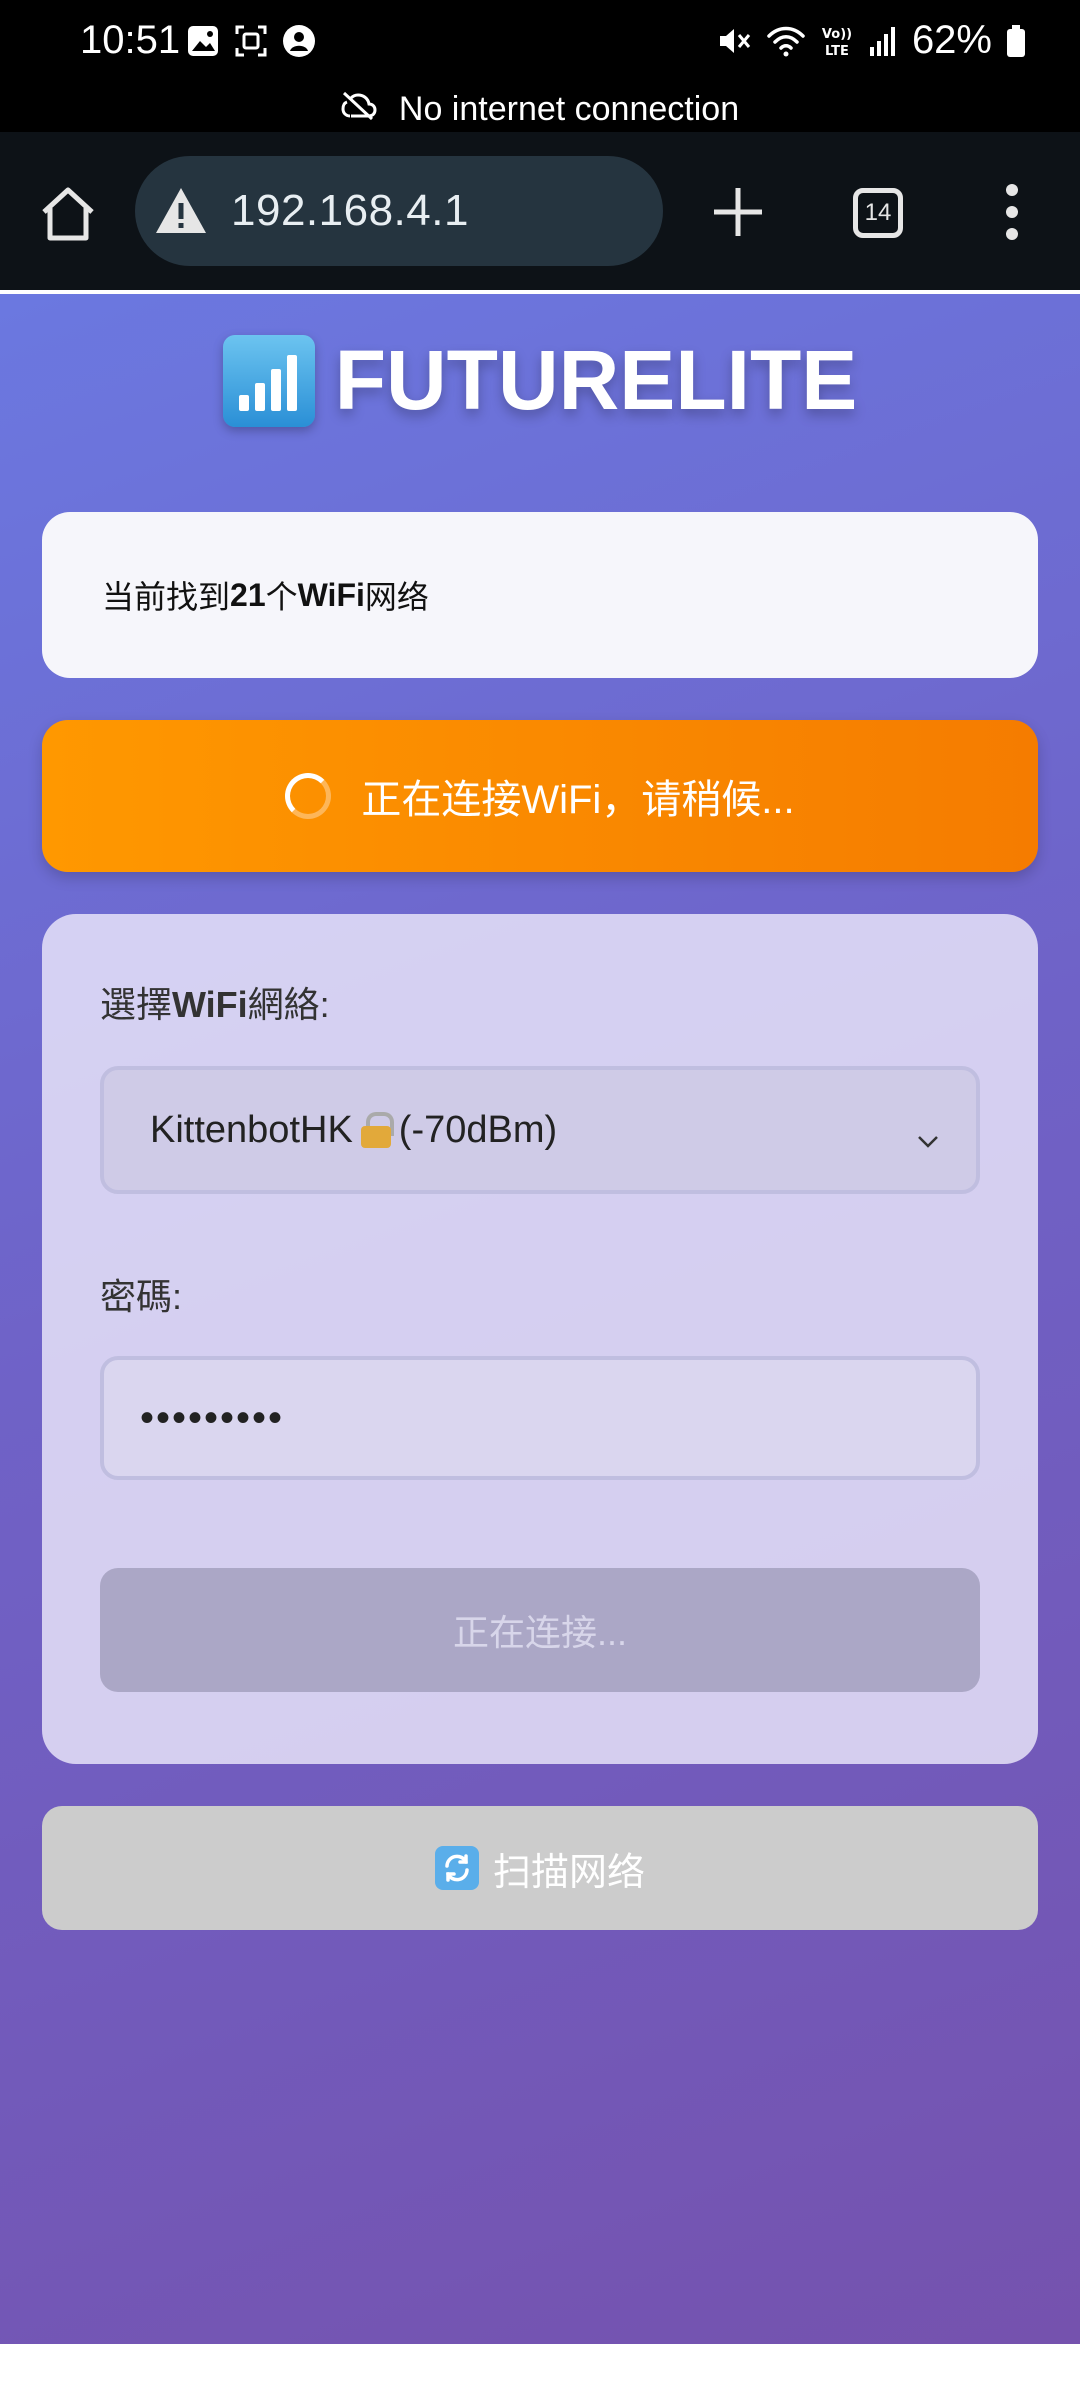 This screenshot has width=1080, height=2400. I want to click on network-select-label: 選擇WiFi網絡:, so click(215, 1004).